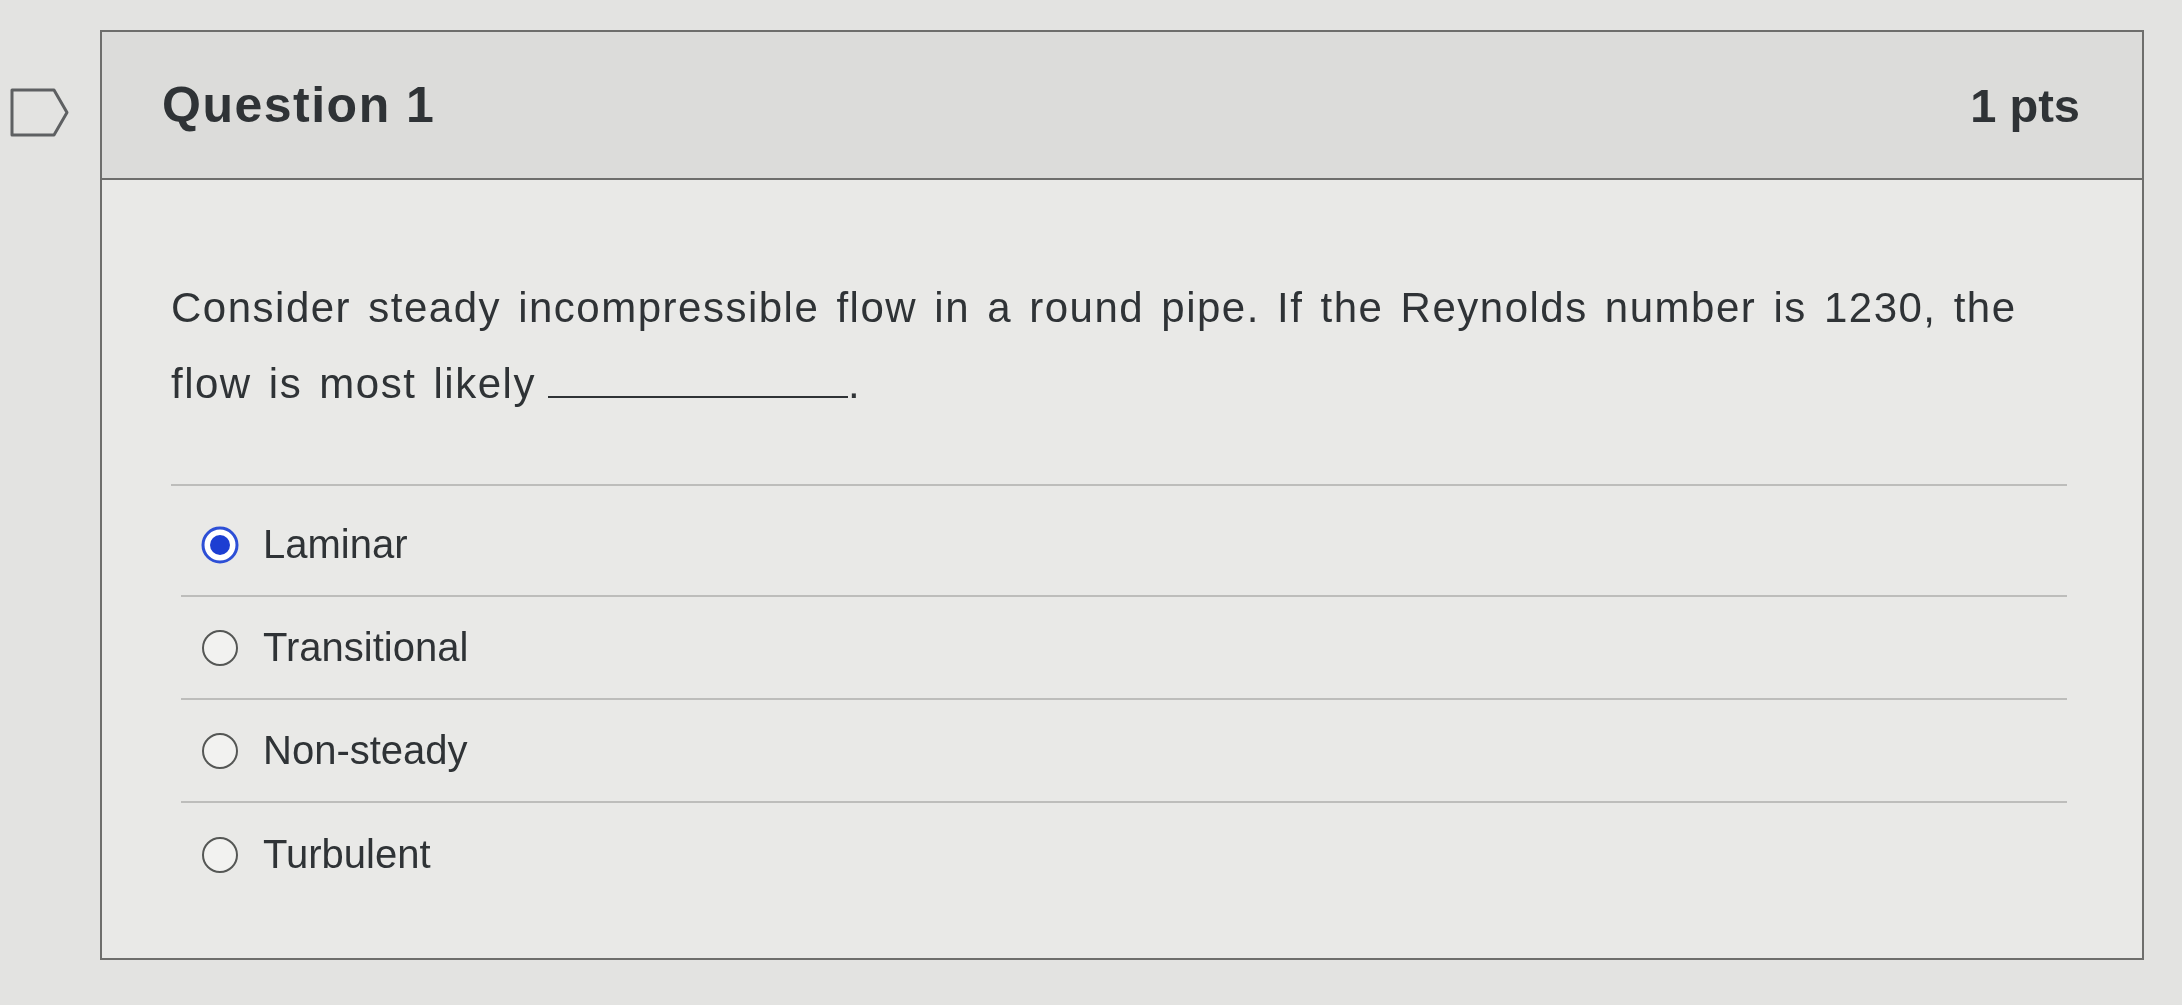 This screenshot has width=2182, height=1005. I want to click on question-title: Question 1, so click(299, 105).